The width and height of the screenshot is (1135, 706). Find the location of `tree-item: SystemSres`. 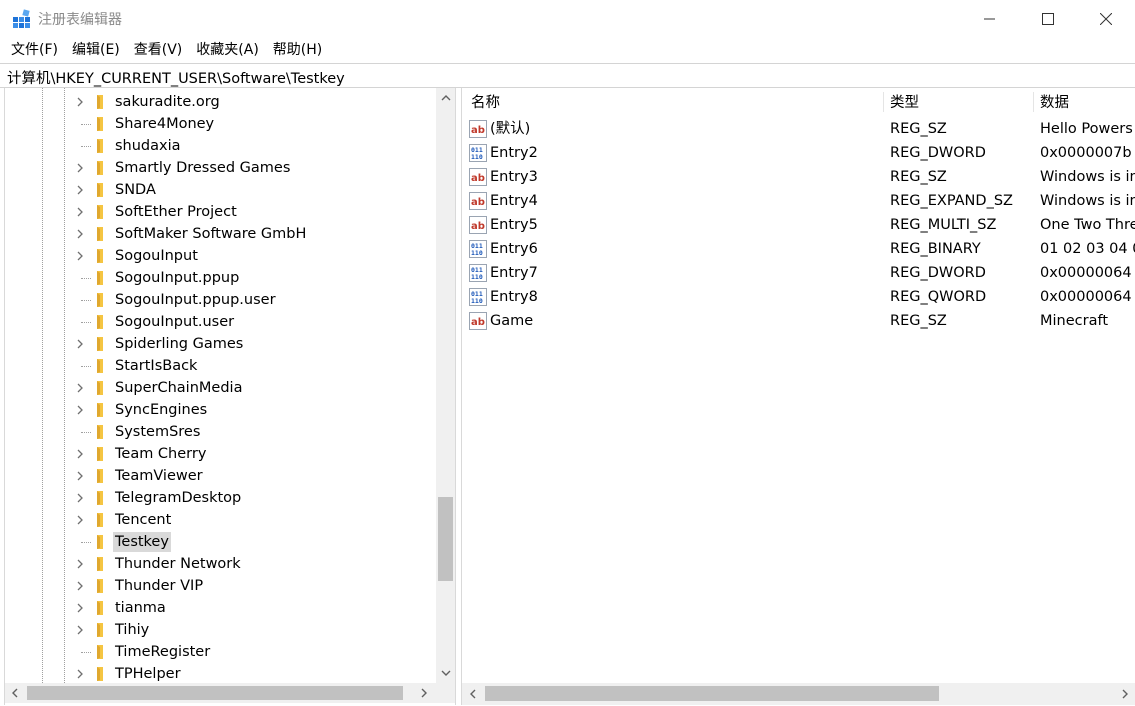

tree-item: SystemSres is located at coordinates (220, 432).